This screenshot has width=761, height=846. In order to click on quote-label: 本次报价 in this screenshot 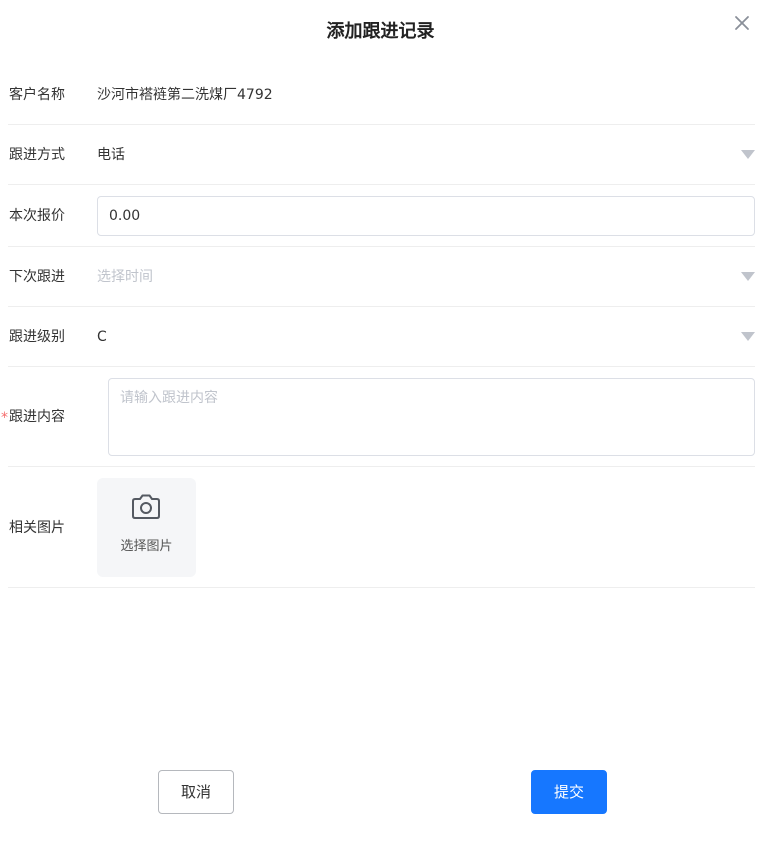, I will do `click(37, 216)`.